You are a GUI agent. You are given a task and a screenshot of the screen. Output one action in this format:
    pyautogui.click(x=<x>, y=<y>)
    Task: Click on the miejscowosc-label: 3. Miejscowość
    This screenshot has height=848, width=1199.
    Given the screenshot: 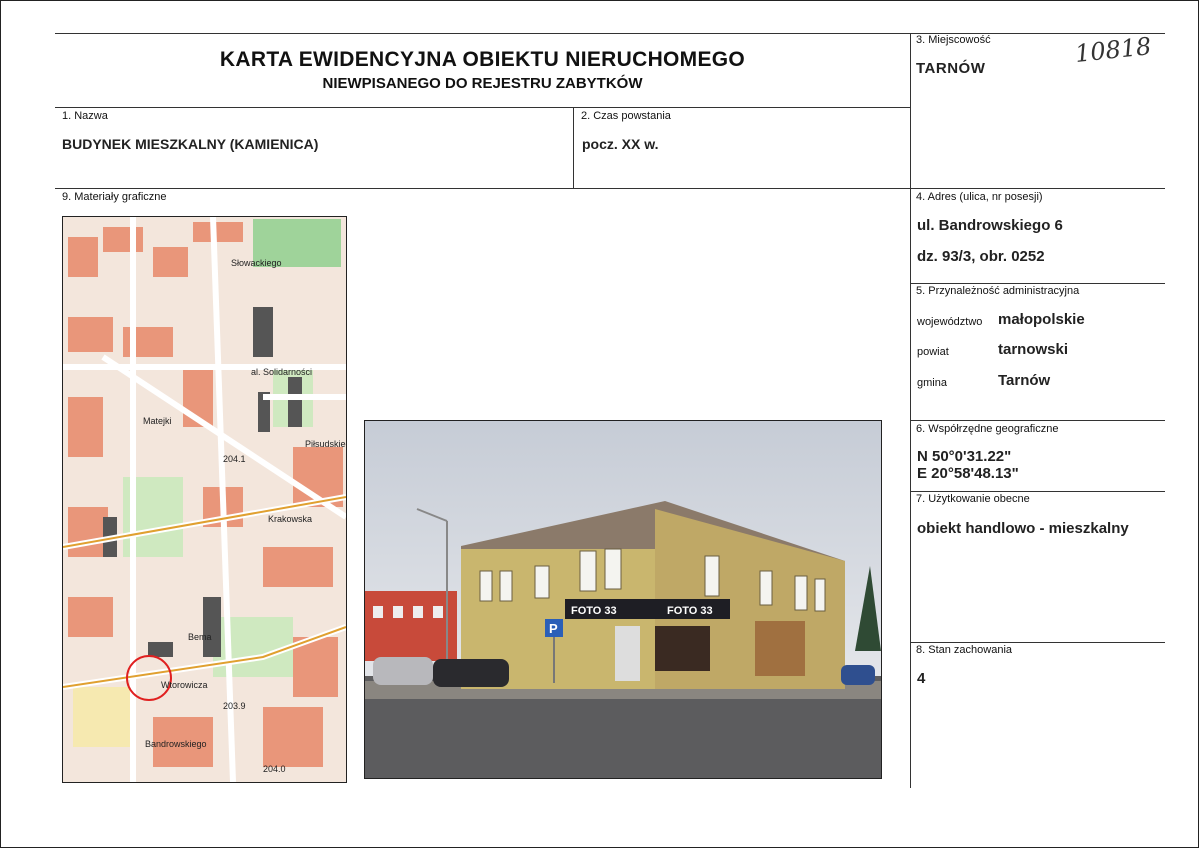 What is the action you would take?
    pyautogui.click(x=953, y=40)
    